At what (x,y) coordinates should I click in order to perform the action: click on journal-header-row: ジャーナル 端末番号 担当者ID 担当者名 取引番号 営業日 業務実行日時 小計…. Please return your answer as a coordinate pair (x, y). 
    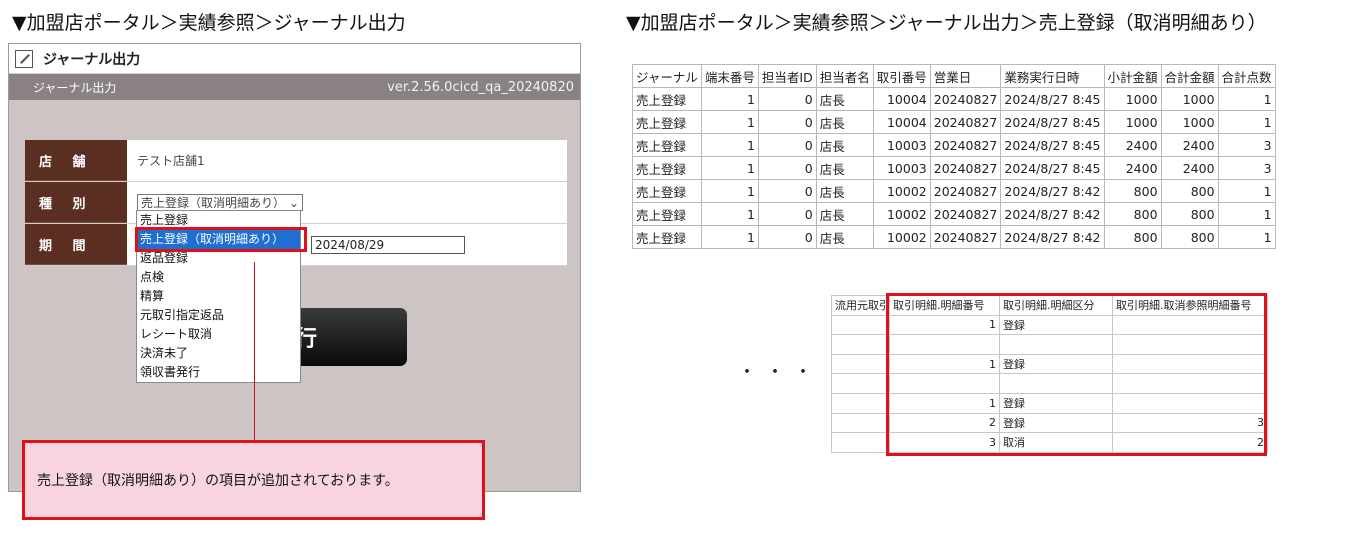
    Looking at the image, I should click on (954, 76).